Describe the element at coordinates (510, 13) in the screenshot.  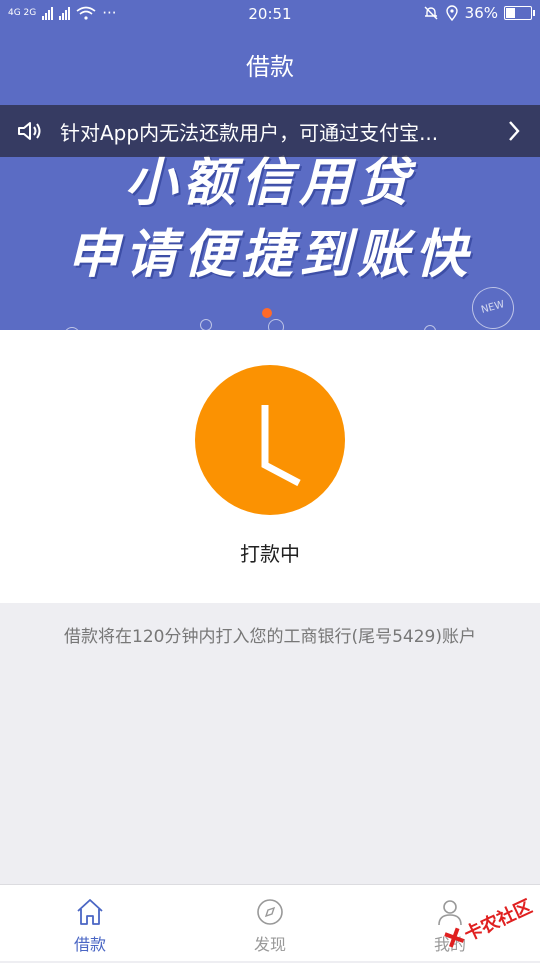
I see `battery-fill` at that location.